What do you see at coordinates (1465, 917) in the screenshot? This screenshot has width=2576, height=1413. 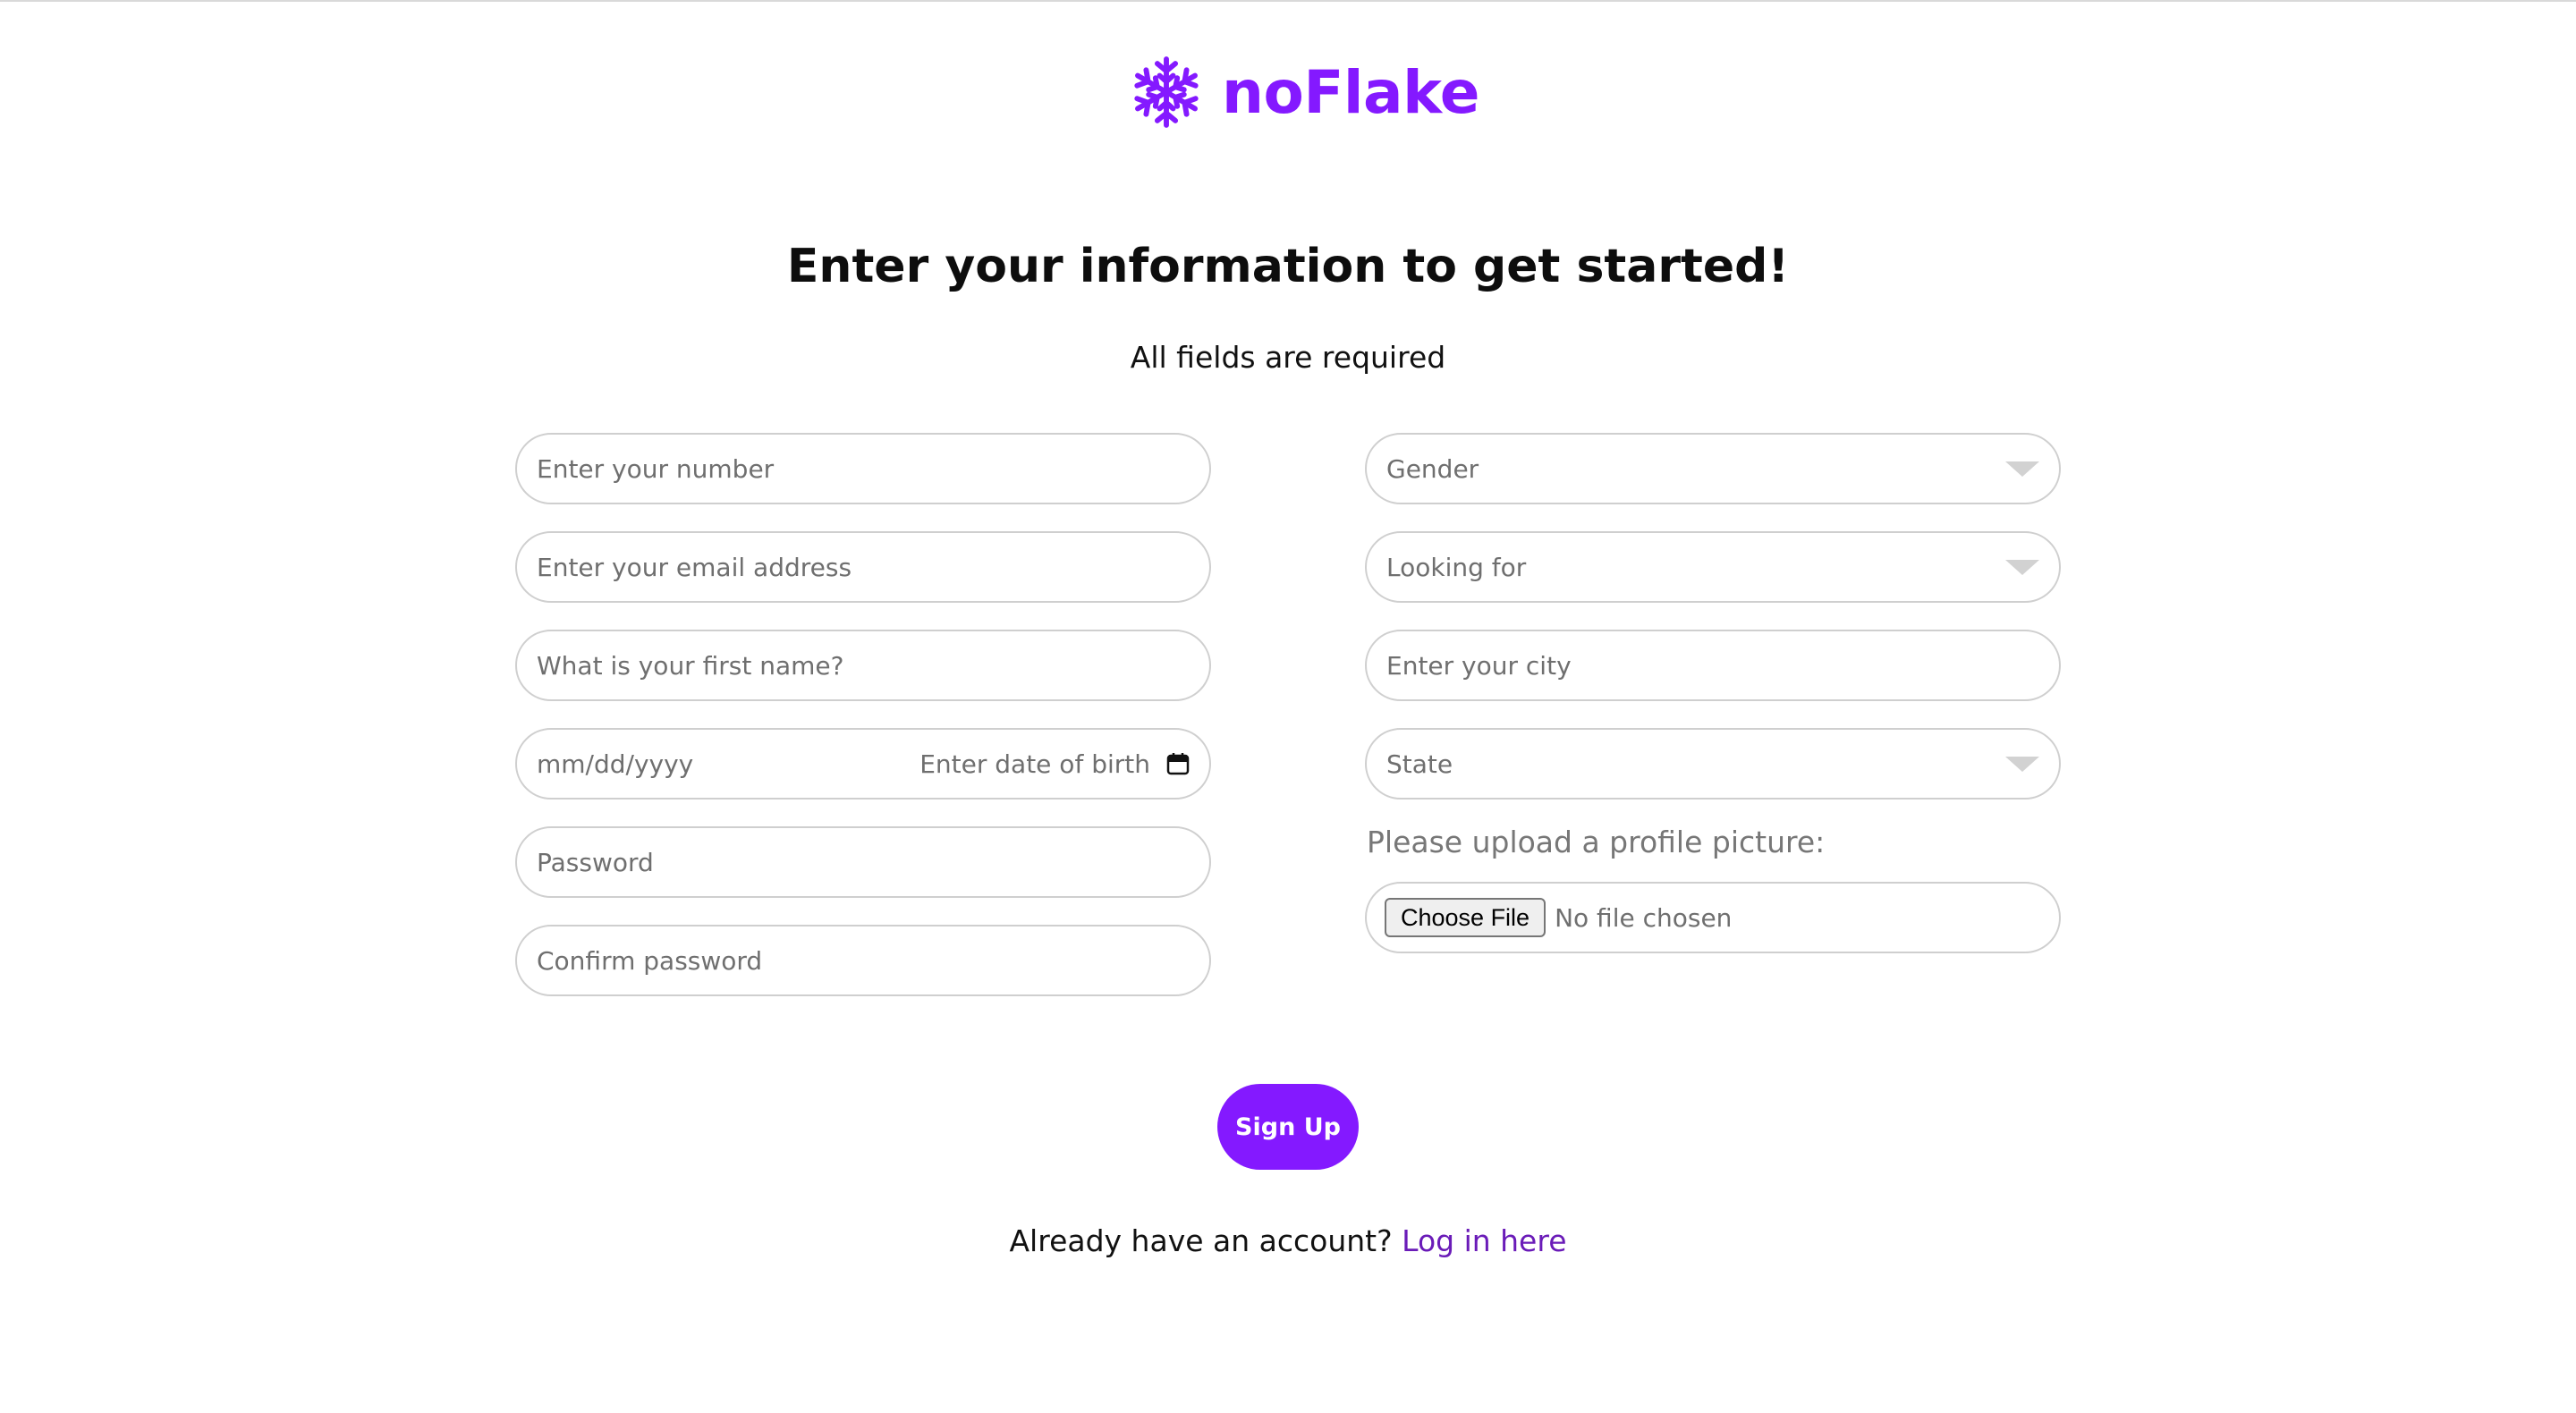 I see `choose-file-button: Choose File` at bounding box center [1465, 917].